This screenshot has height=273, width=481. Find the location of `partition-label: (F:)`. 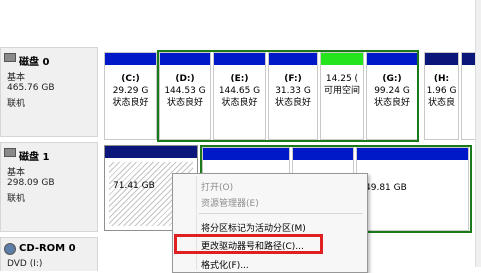

partition-label: (F:) is located at coordinates (293, 79).